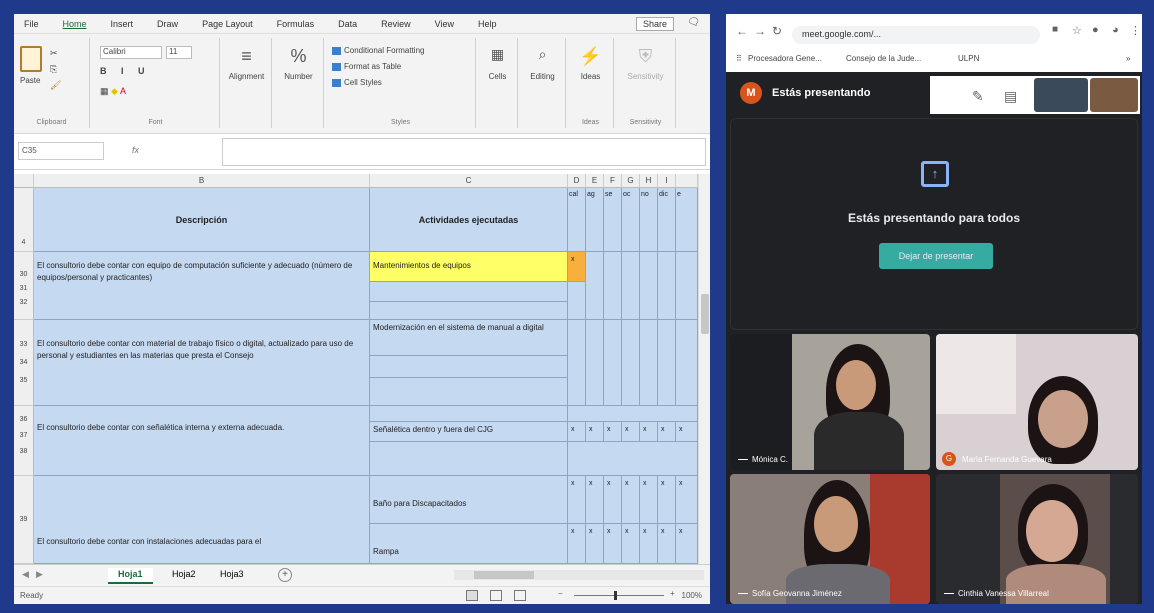 This screenshot has width=1154, height=613. Describe the element at coordinates (667, 181) in the screenshot. I see `column-header-i: I` at that location.